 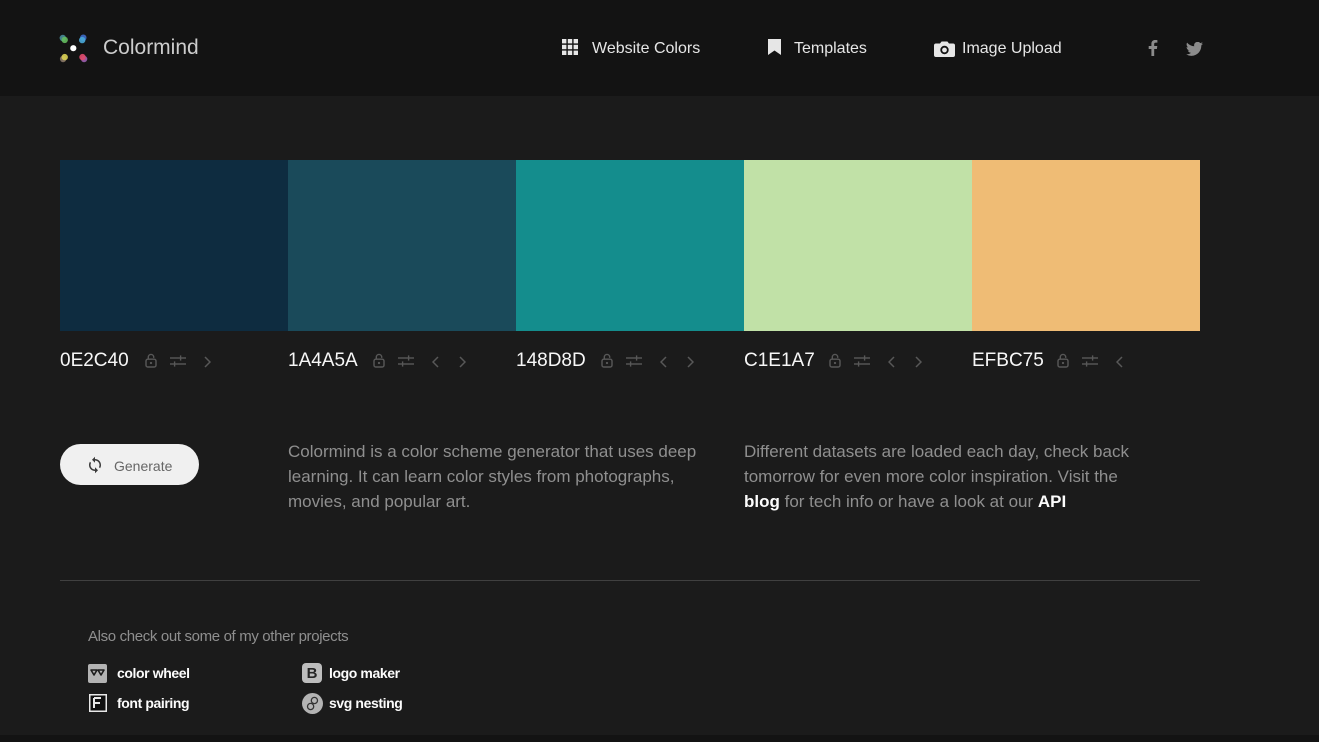 What do you see at coordinates (312, 673) in the screenshot?
I see `svg-text: B` at bounding box center [312, 673].